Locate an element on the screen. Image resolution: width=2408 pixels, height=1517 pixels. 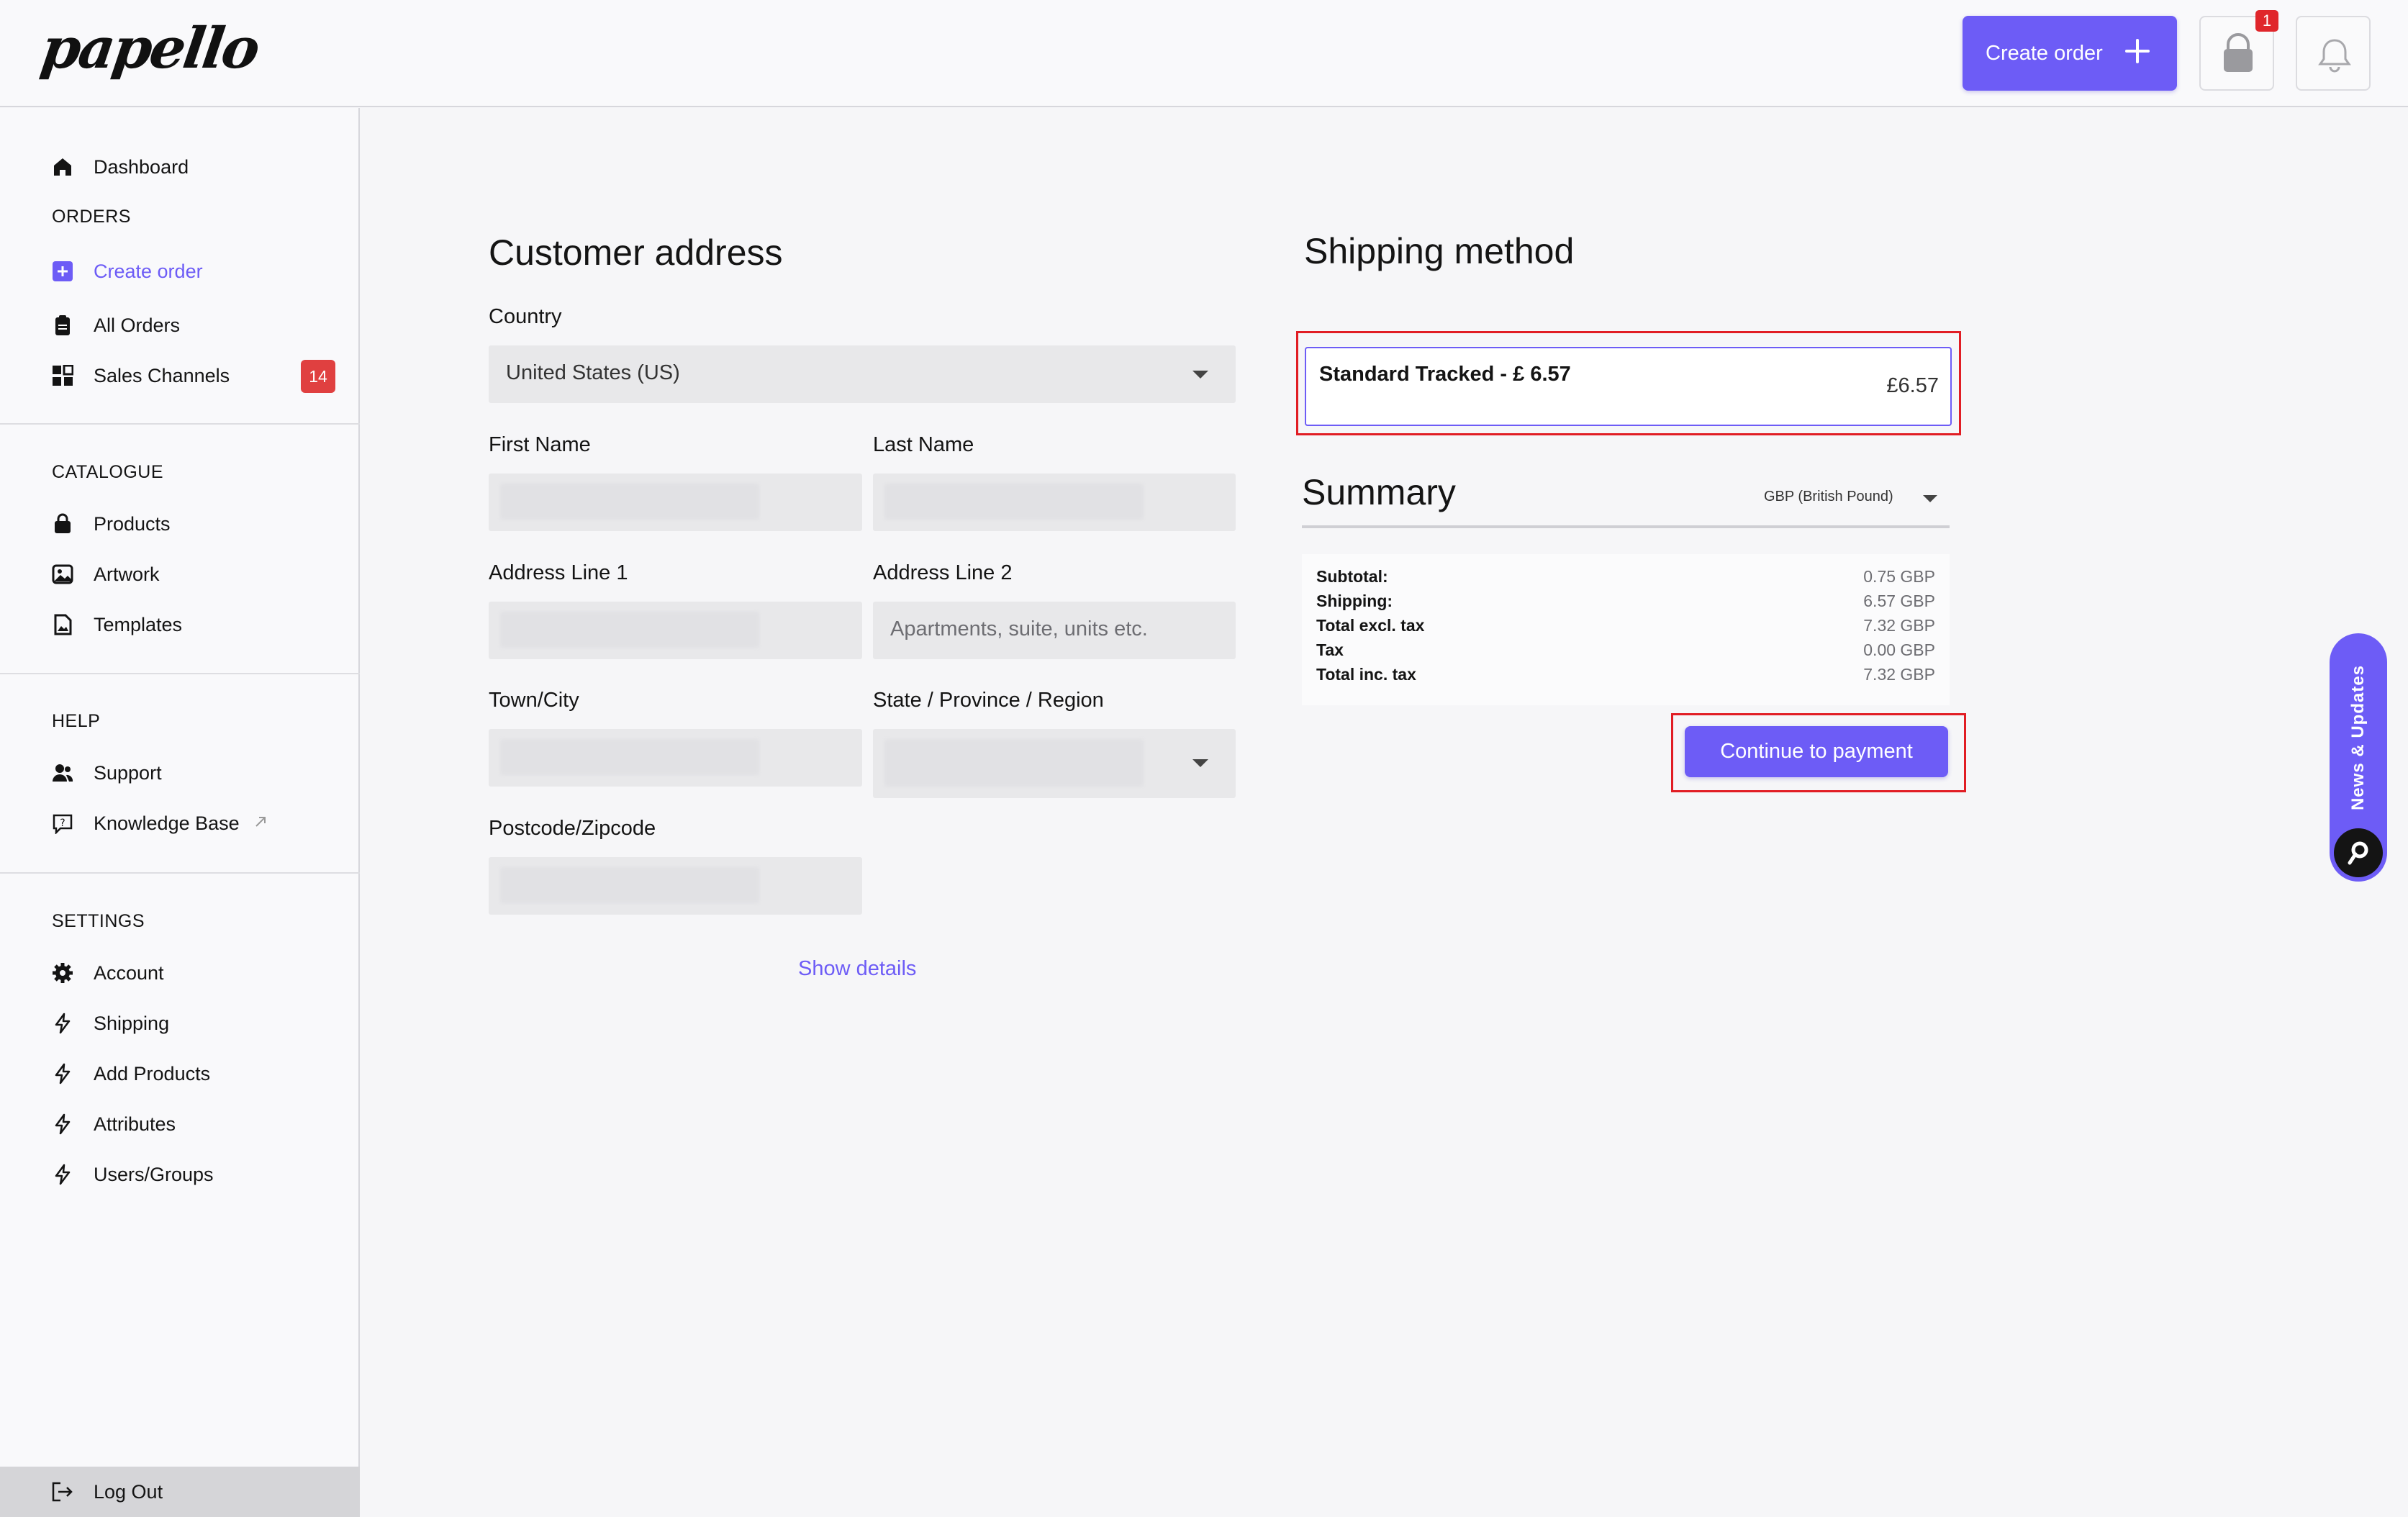
sidebar-item-all-orders: All Orders is located at coordinates (115, 325).